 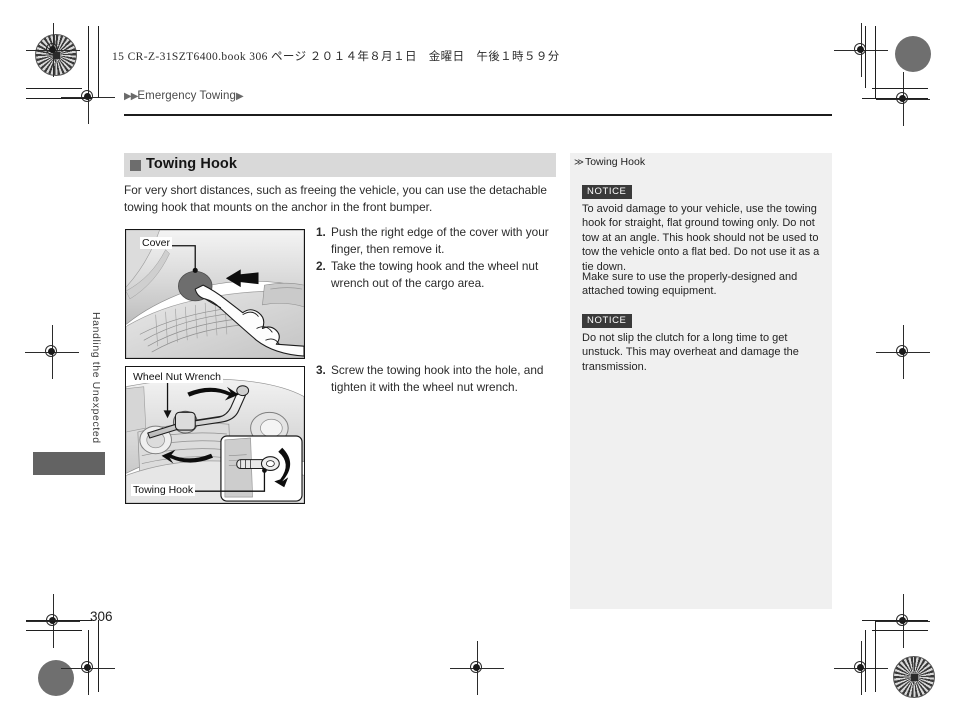 What do you see at coordinates (156, 243) in the screenshot?
I see `figure-label-cover: Cover` at bounding box center [156, 243].